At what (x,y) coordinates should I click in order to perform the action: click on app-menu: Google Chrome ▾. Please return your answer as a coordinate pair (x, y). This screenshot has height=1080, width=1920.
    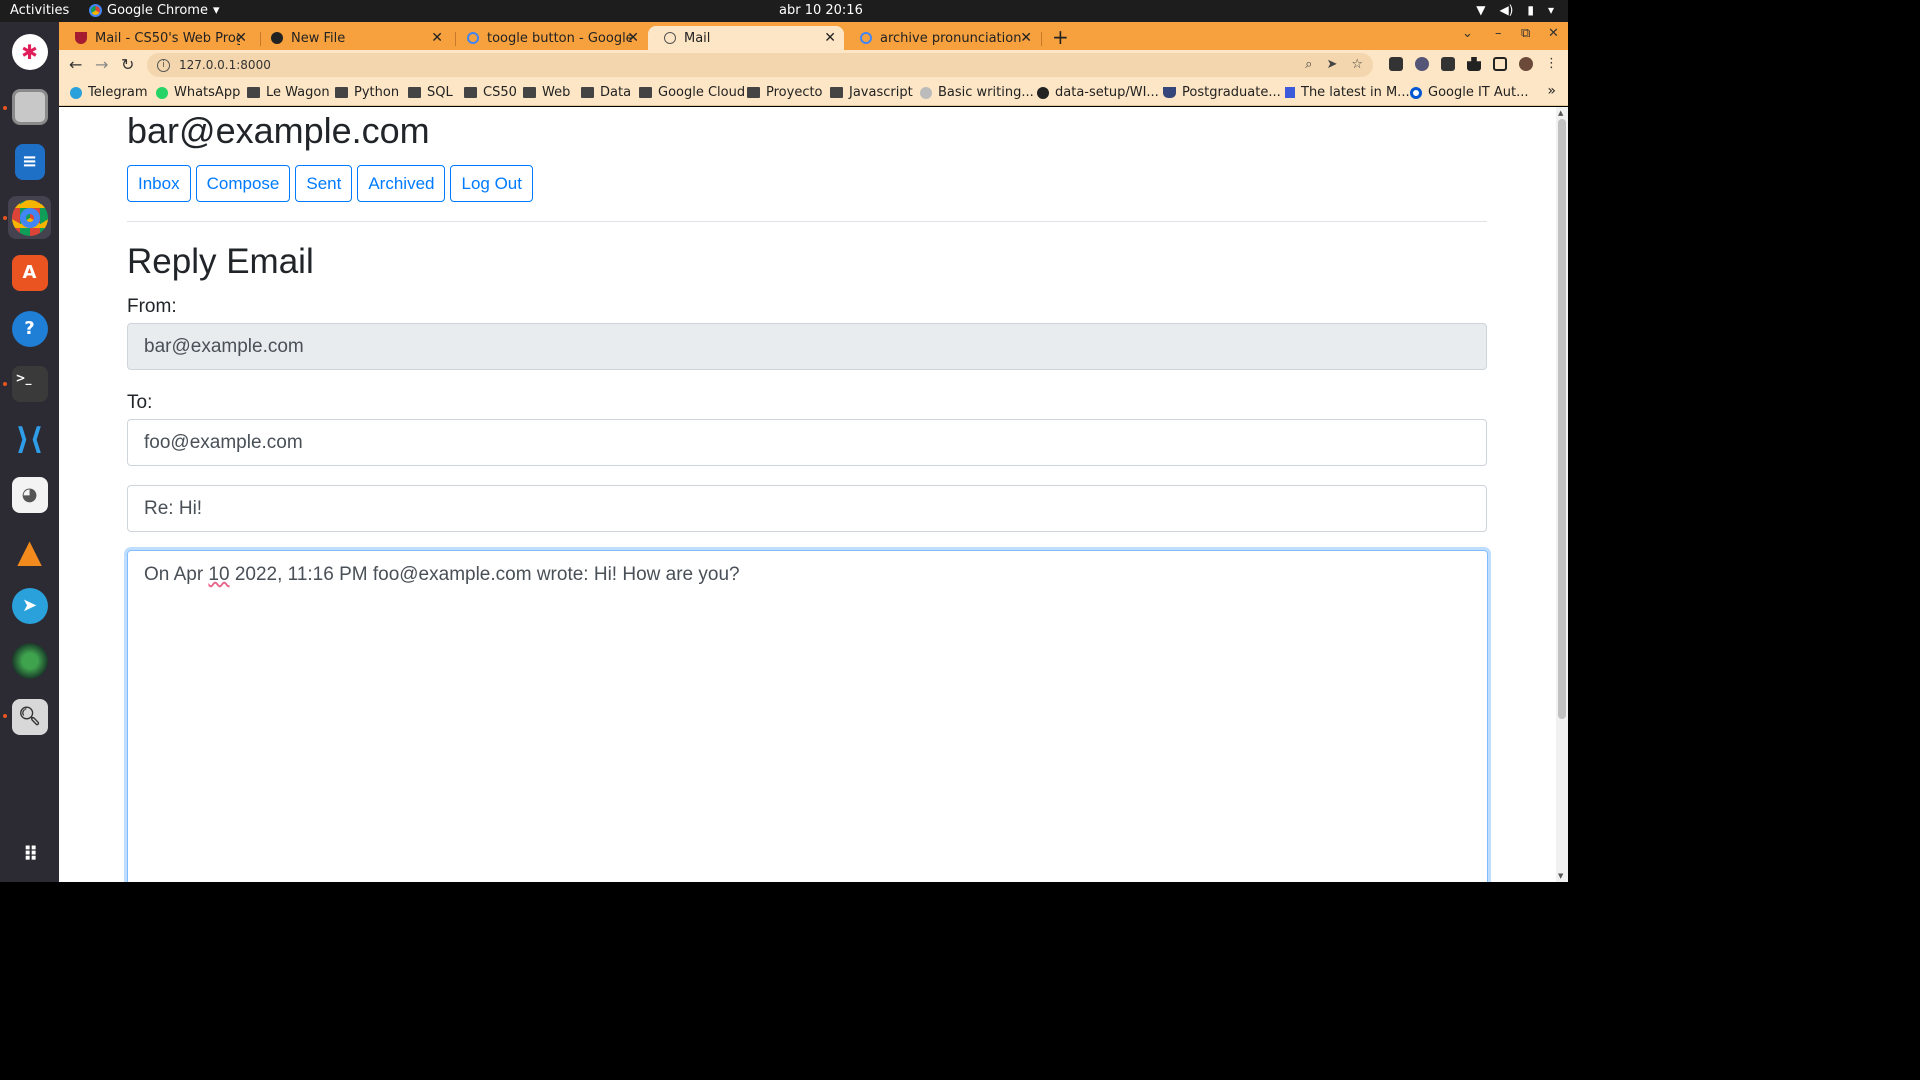
    Looking at the image, I should click on (154, 10).